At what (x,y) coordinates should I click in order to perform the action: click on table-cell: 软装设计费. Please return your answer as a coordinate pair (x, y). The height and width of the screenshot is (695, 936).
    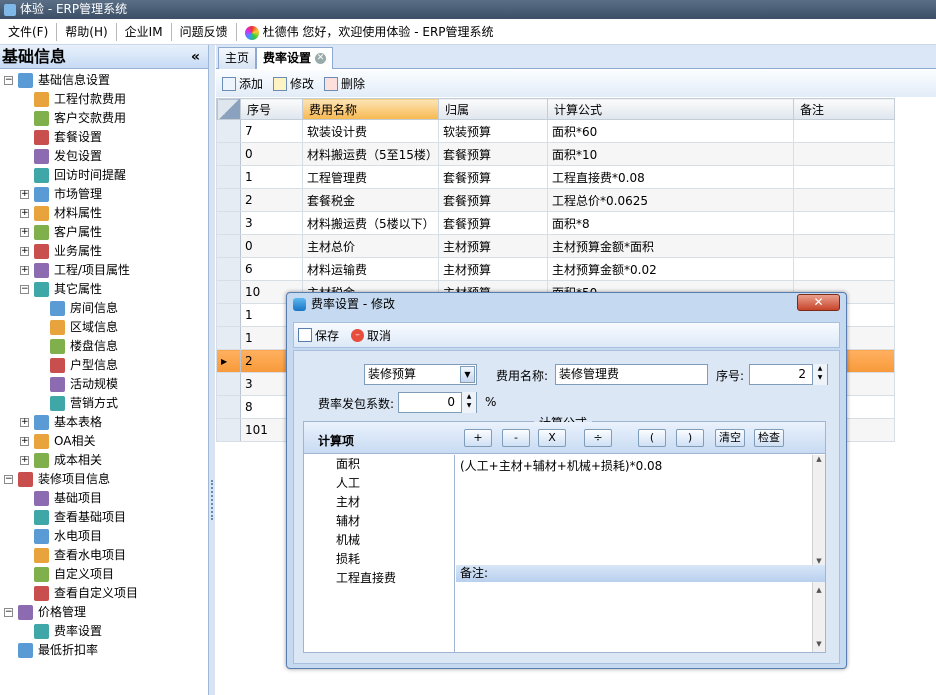
    Looking at the image, I should click on (370, 131).